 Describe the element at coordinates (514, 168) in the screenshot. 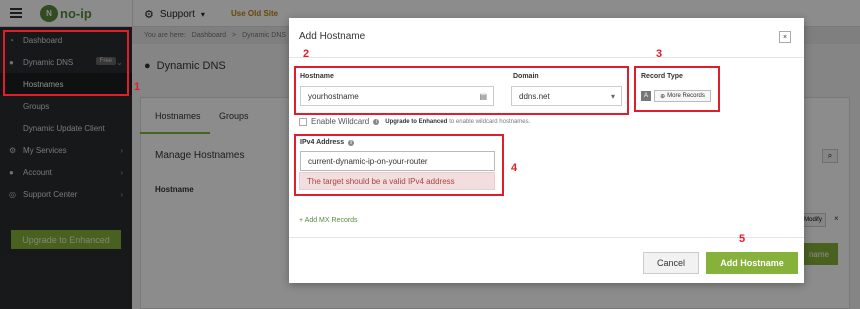

I see `annotation-number-4: 4` at that location.